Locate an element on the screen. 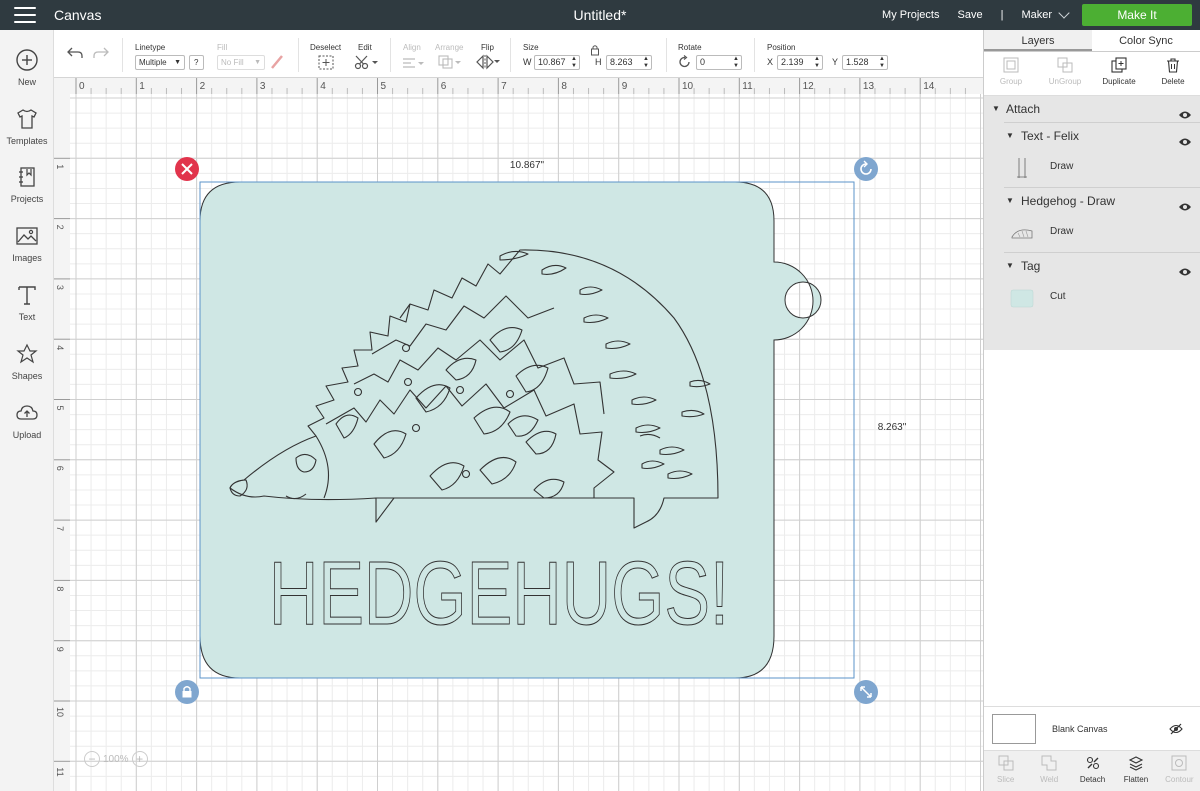 This screenshot has height=791, width=1200. sidebar-label-new: New is located at coordinates (26, 82).